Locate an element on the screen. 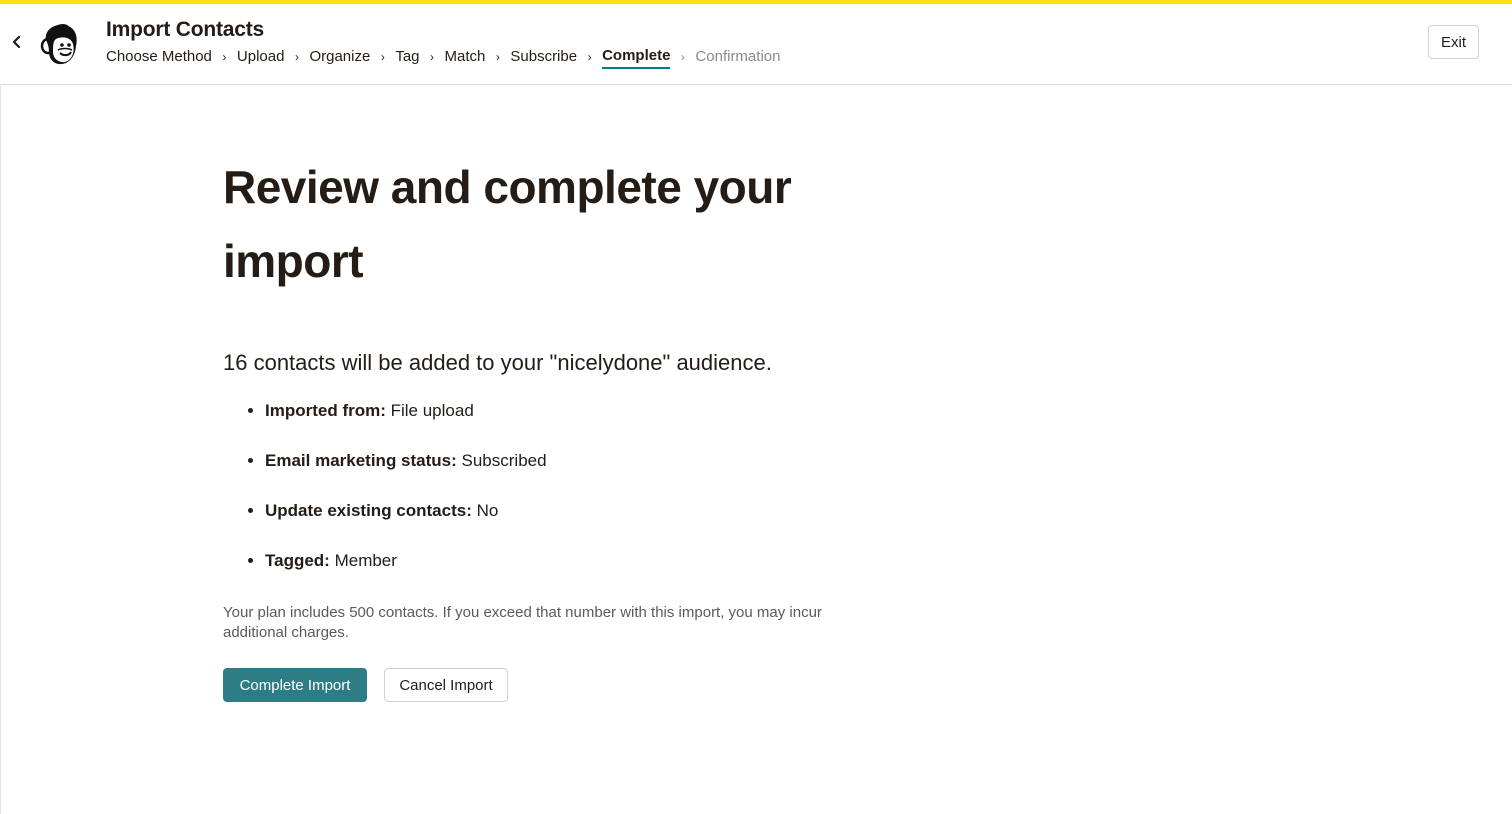 Image resolution: width=1512 pixels, height=814 pixels. detail-value: No is located at coordinates (487, 510).